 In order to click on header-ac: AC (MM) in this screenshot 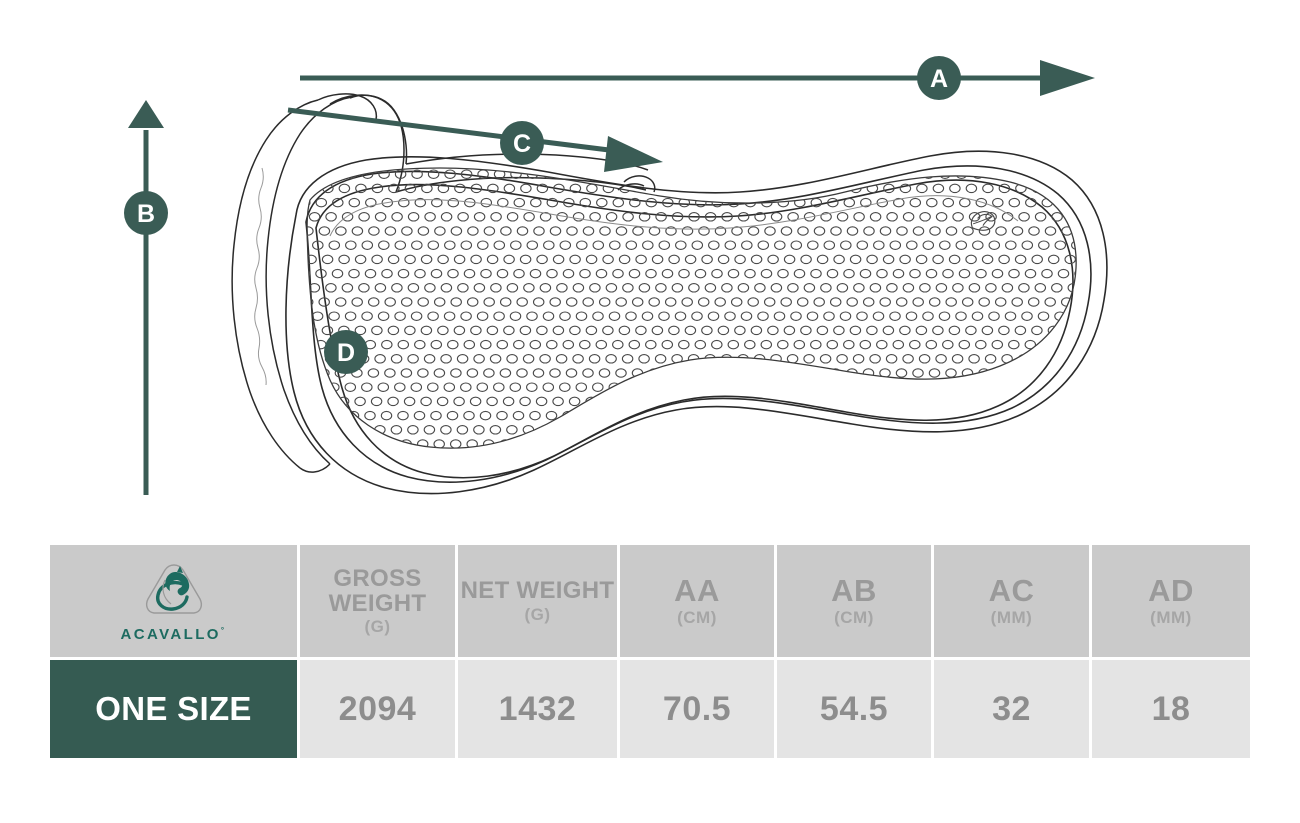, I will do `click(1013, 601)`.